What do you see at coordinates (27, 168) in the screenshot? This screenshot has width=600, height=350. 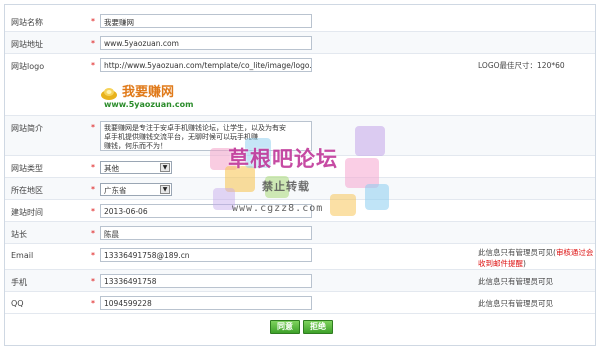 I see `site-type-label: 网站类型` at bounding box center [27, 168].